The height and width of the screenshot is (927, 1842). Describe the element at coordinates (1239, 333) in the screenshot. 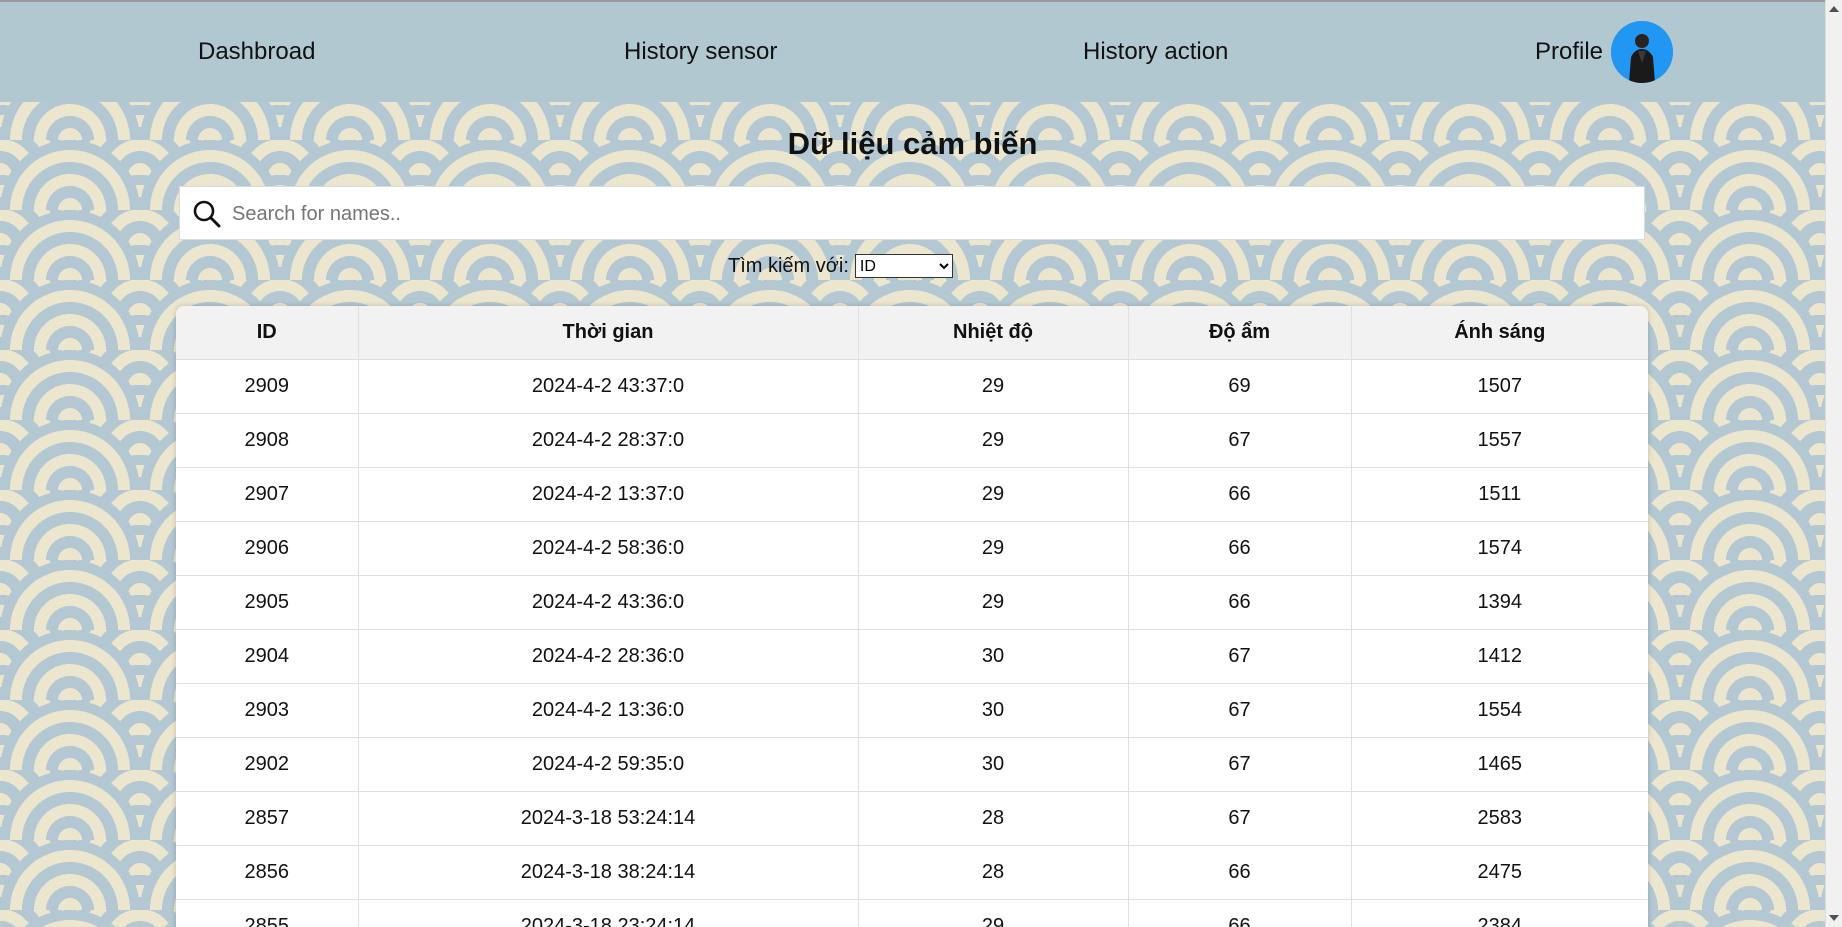

I see `header-humidity: Độ ẩm` at that location.